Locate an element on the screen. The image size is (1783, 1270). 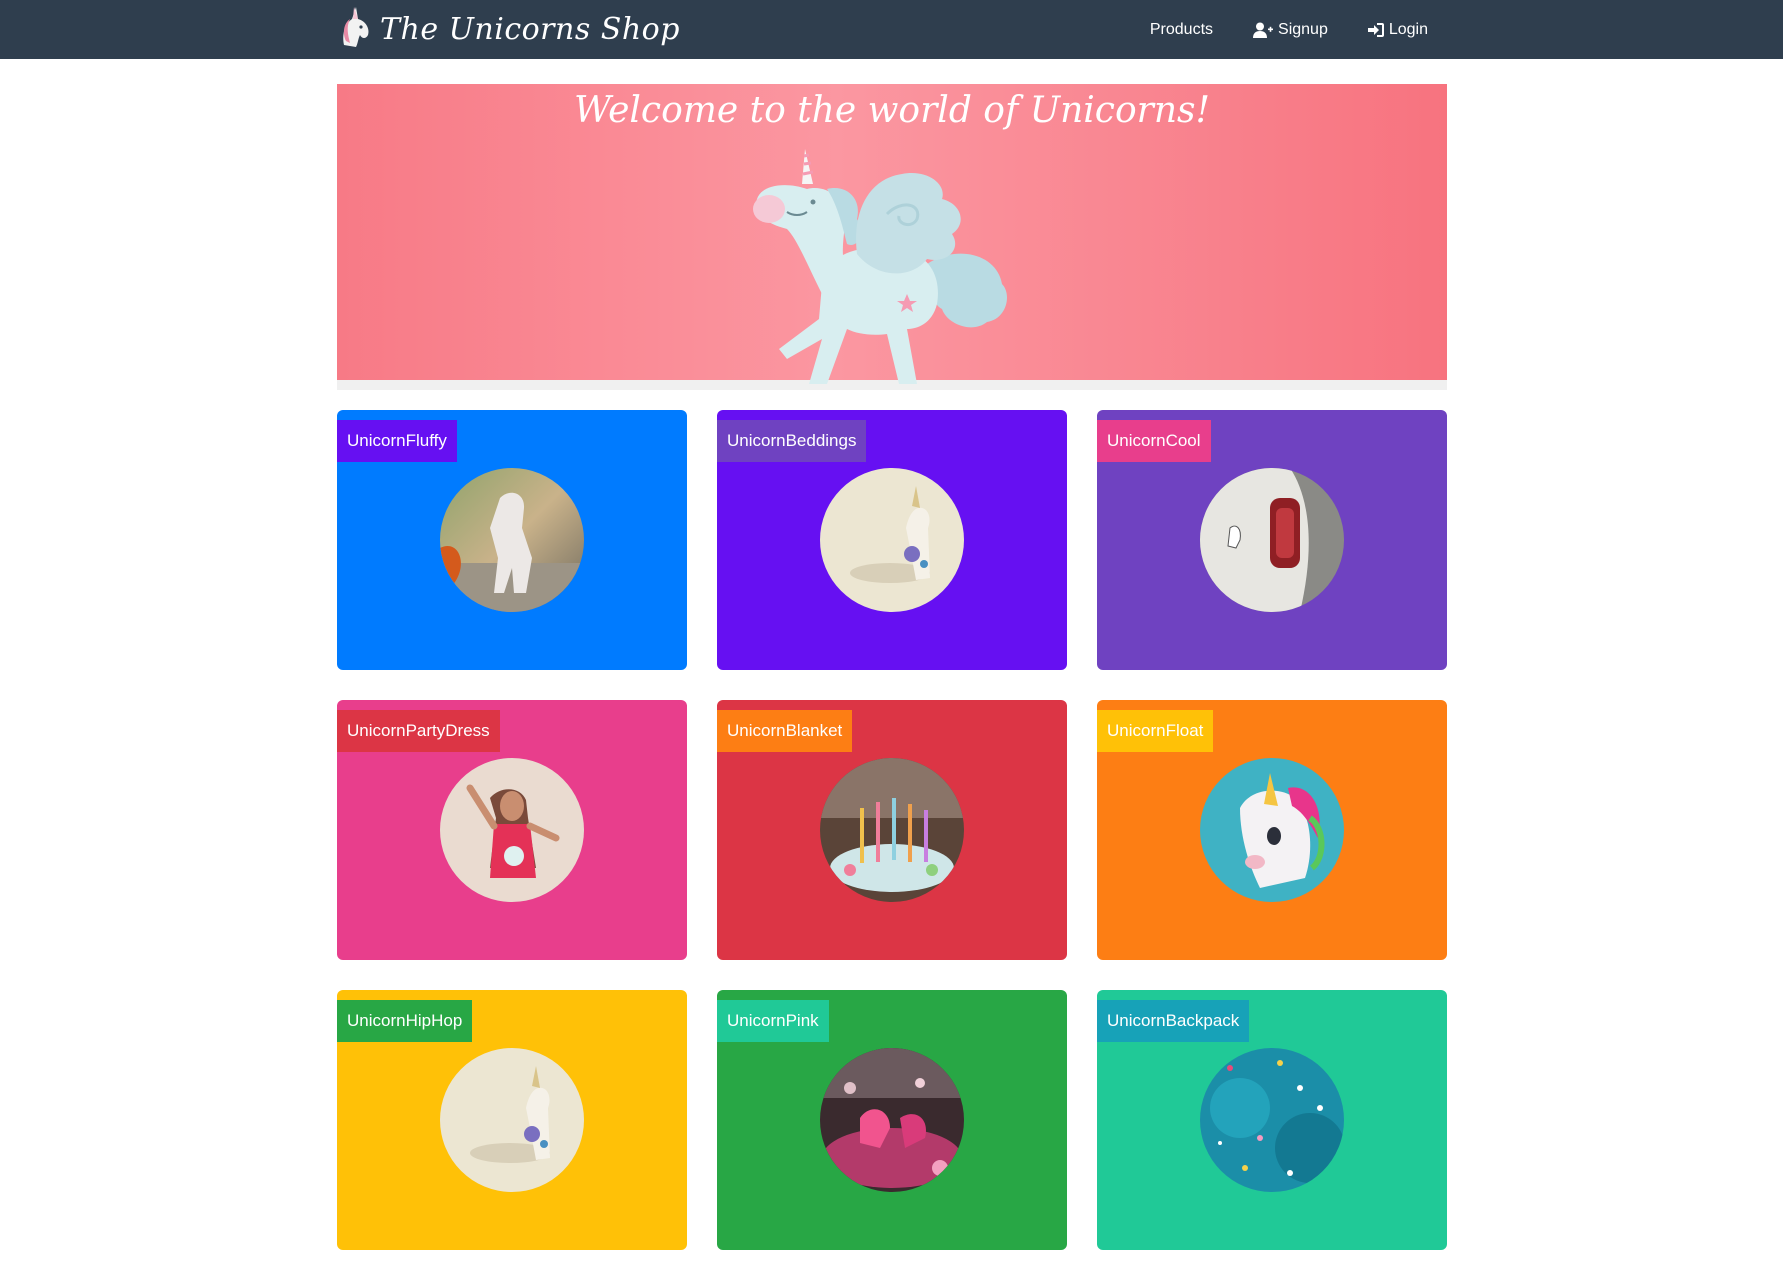
nav-signup-link: Signup is located at coordinates (1290, 30).